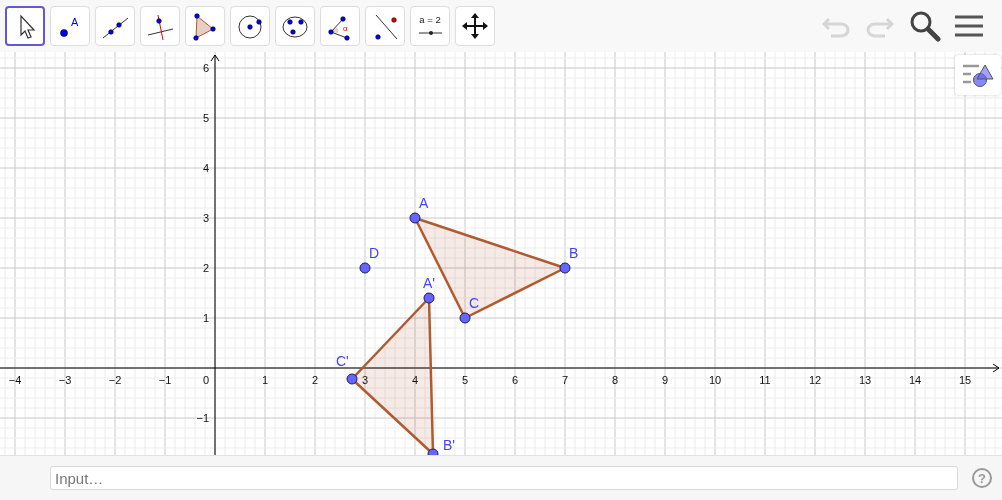 The height and width of the screenshot is (500, 1002). I want to click on point-label: D, so click(374, 253).